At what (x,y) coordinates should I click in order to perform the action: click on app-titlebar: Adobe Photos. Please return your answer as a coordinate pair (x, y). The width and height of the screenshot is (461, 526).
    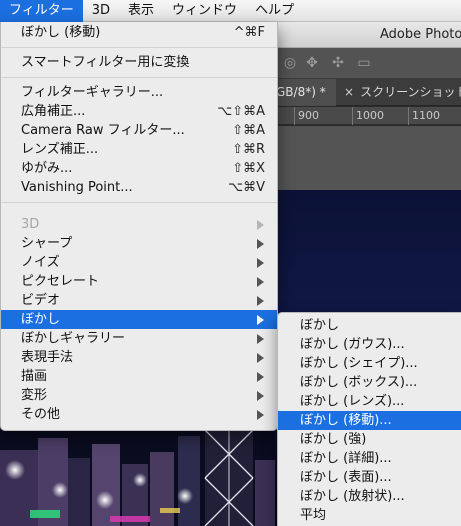
    Looking at the image, I should click on (365, 35).